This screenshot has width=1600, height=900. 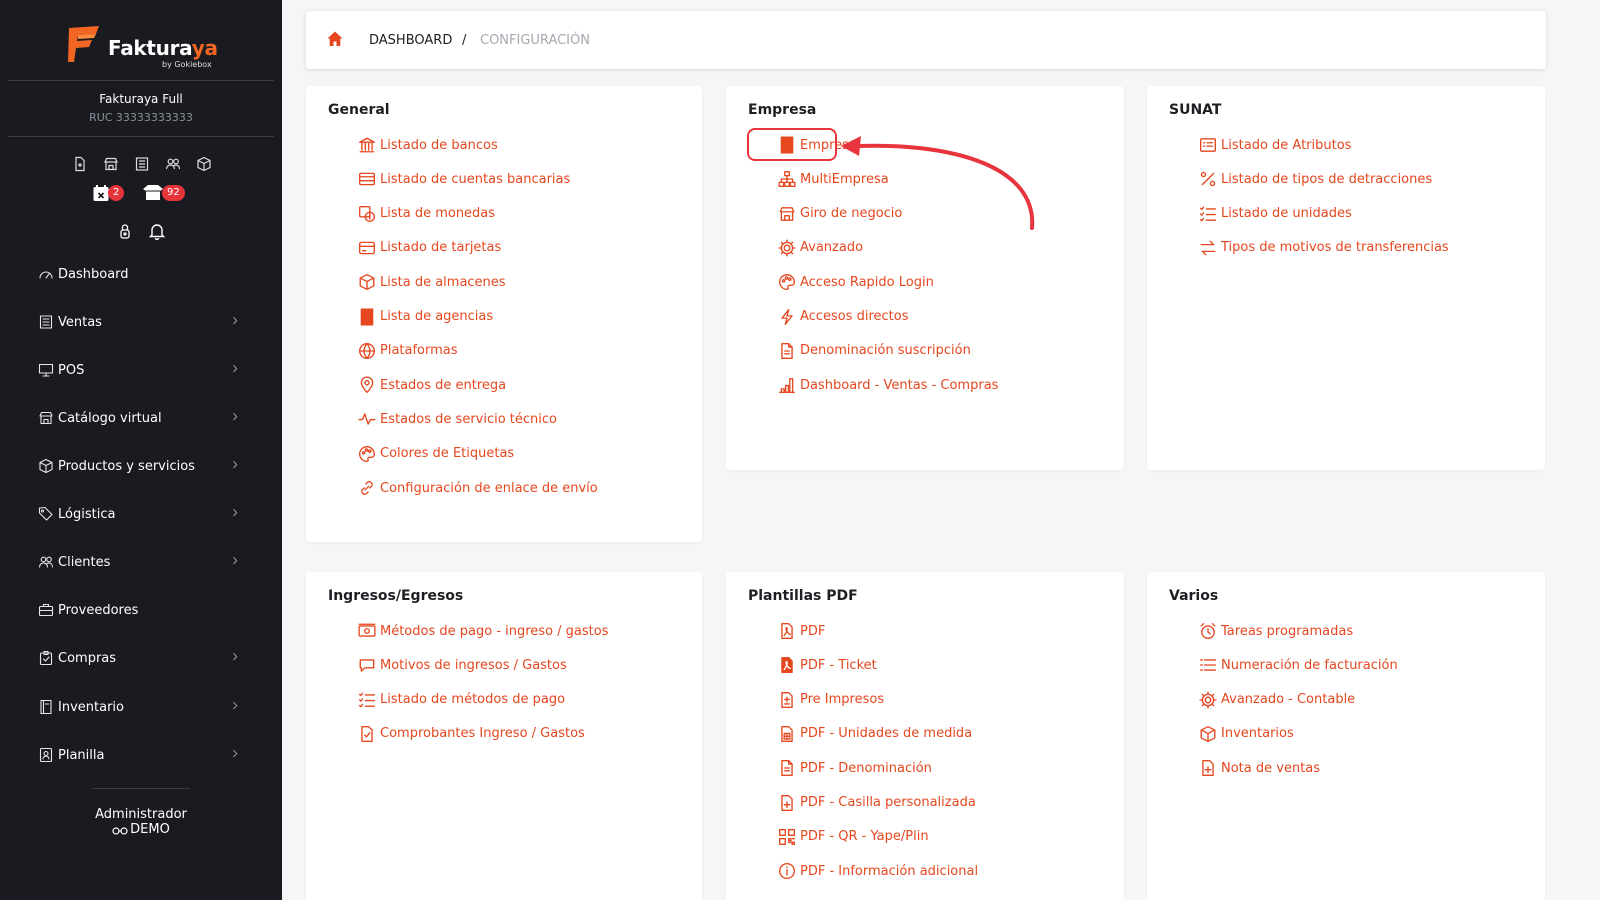 I want to click on config-link: Lista de monedas, so click(x=426, y=214).